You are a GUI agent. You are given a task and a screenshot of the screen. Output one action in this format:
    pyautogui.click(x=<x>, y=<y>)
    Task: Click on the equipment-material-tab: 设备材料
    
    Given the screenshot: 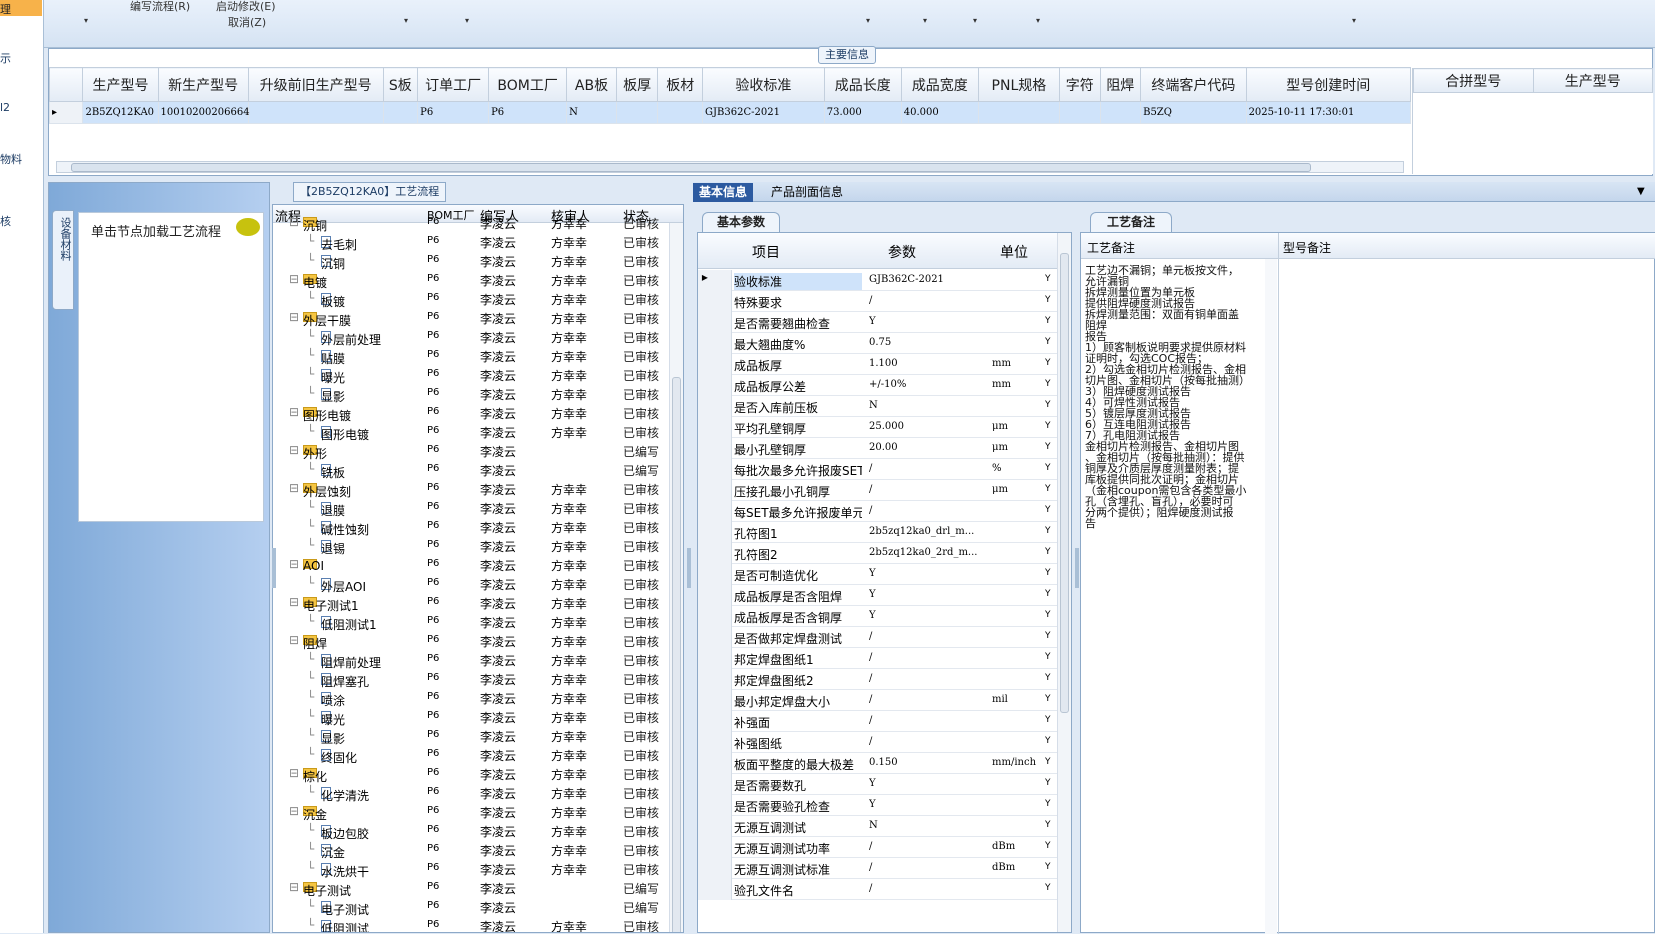 What is the action you would take?
    pyautogui.click(x=63, y=260)
    